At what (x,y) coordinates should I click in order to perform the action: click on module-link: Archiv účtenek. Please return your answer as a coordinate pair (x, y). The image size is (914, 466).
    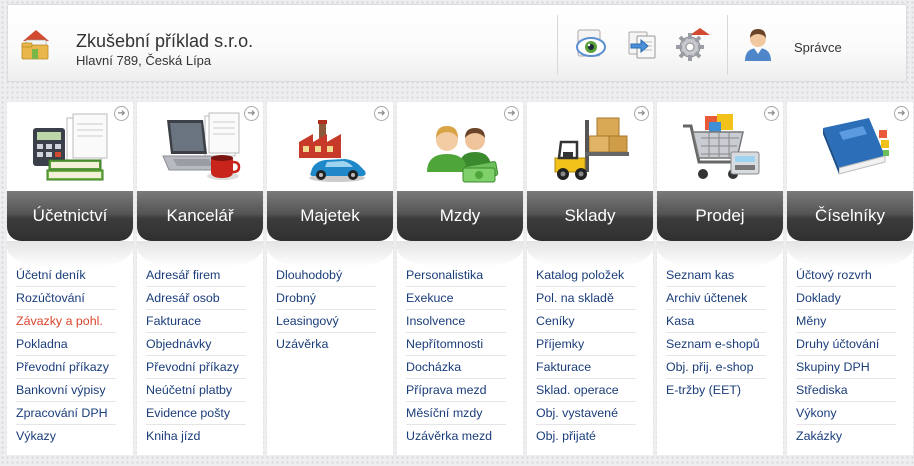
    Looking at the image, I should click on (716, 298).